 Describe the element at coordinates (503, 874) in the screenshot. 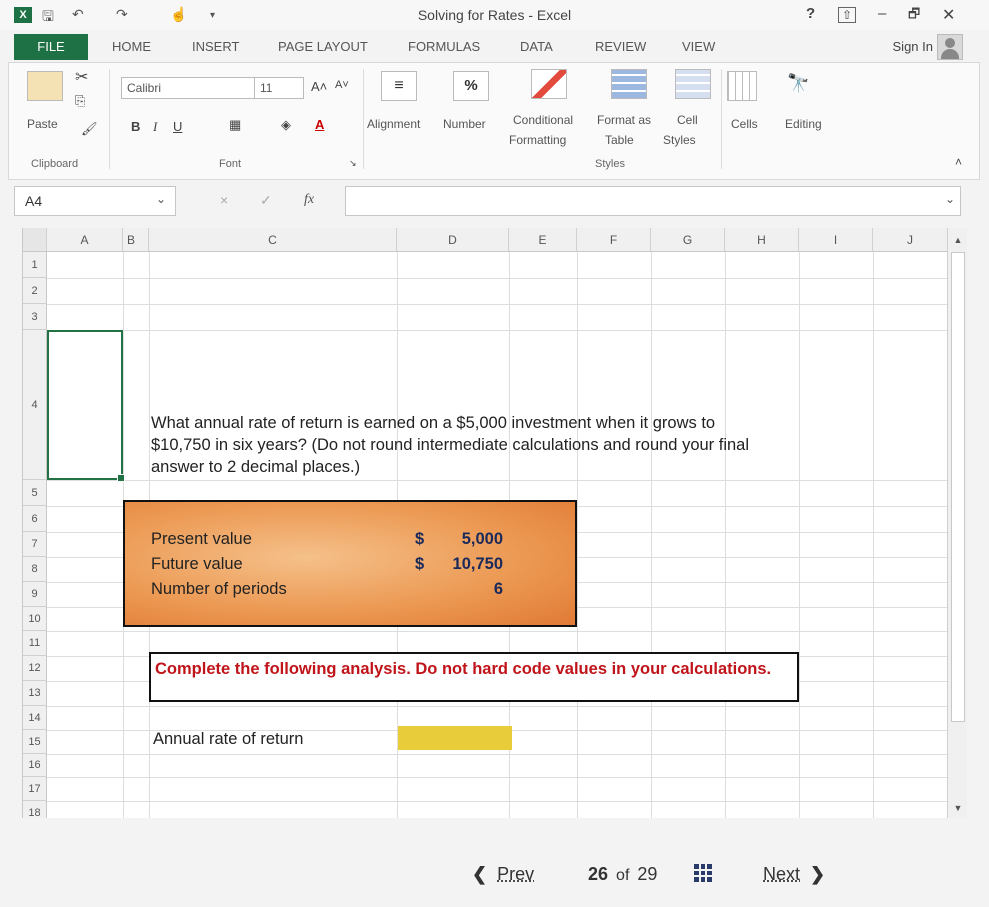

I see `prev-button: ❮ Prev` at that location.